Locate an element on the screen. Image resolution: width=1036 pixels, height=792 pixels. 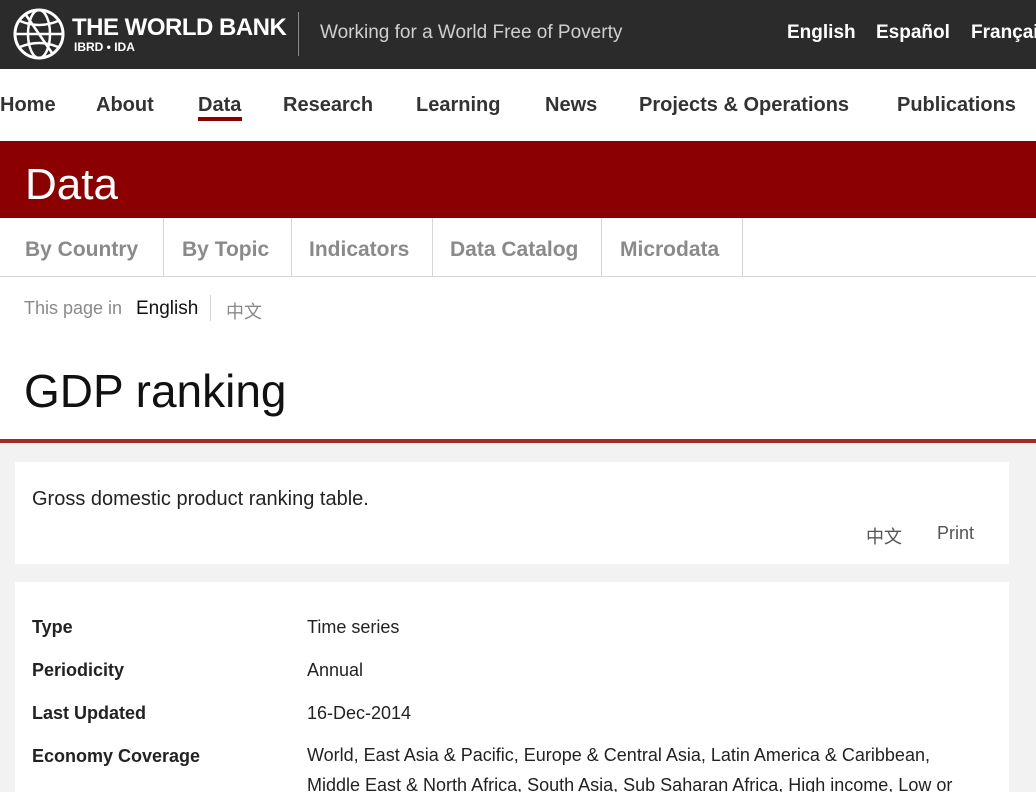
world-bank-logo-icon is located at coordinates (39, 34).